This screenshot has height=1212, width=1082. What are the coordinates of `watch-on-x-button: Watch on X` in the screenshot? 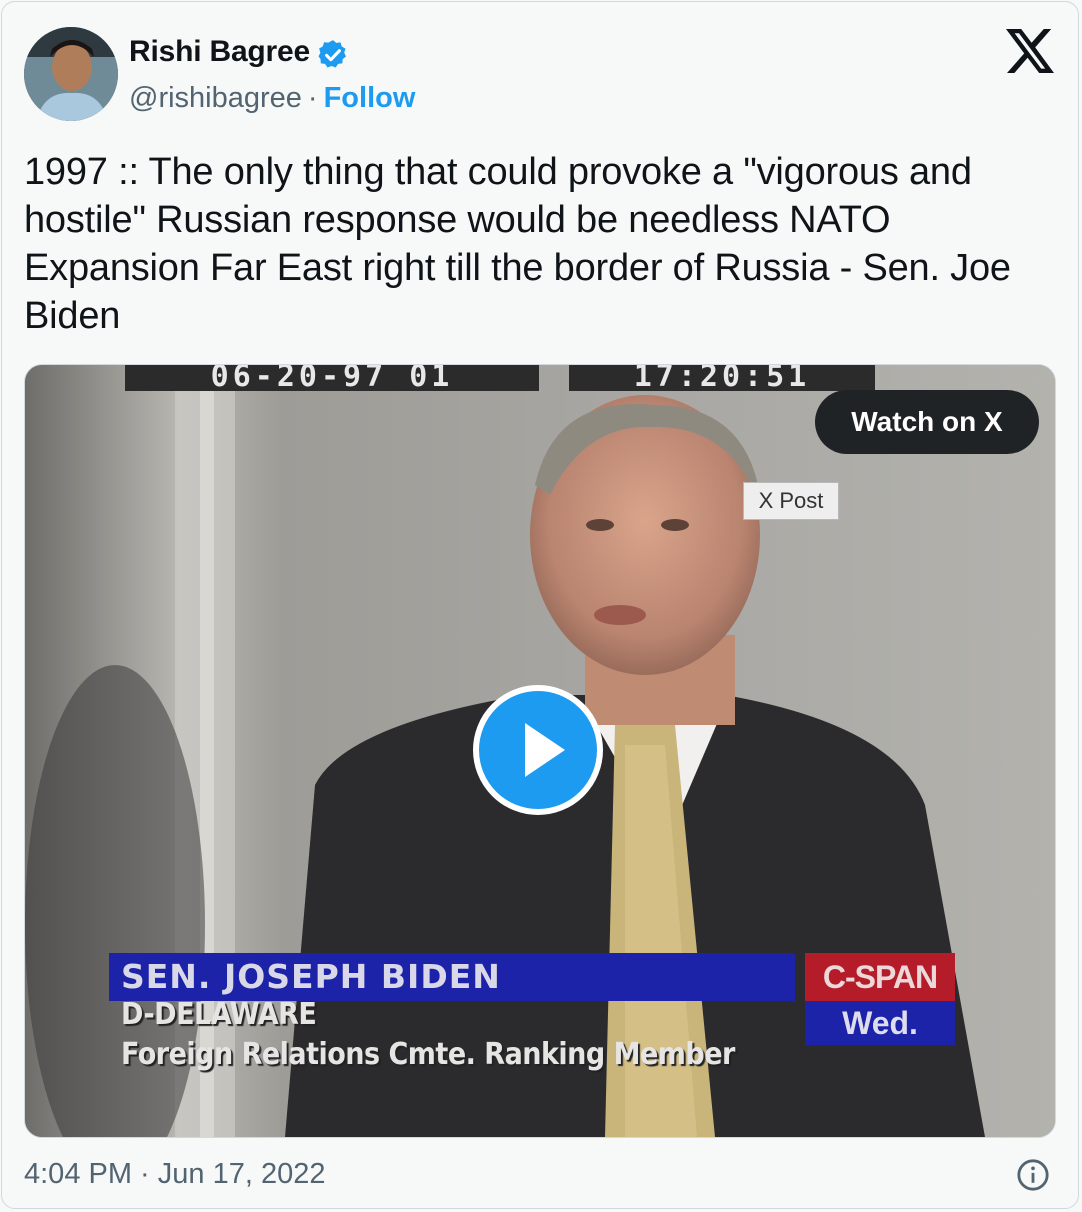 It's located at (927, 422).